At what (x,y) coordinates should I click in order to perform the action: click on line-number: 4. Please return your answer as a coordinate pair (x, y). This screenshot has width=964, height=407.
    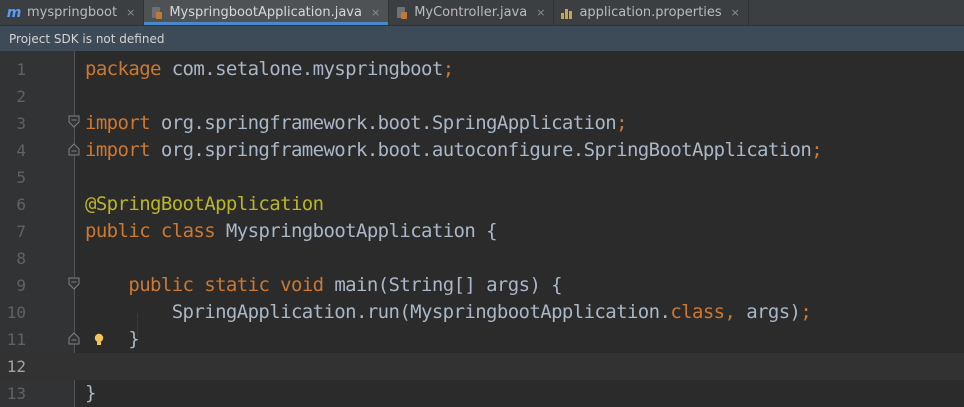
    Looking at the image, I should click on (21, 150).